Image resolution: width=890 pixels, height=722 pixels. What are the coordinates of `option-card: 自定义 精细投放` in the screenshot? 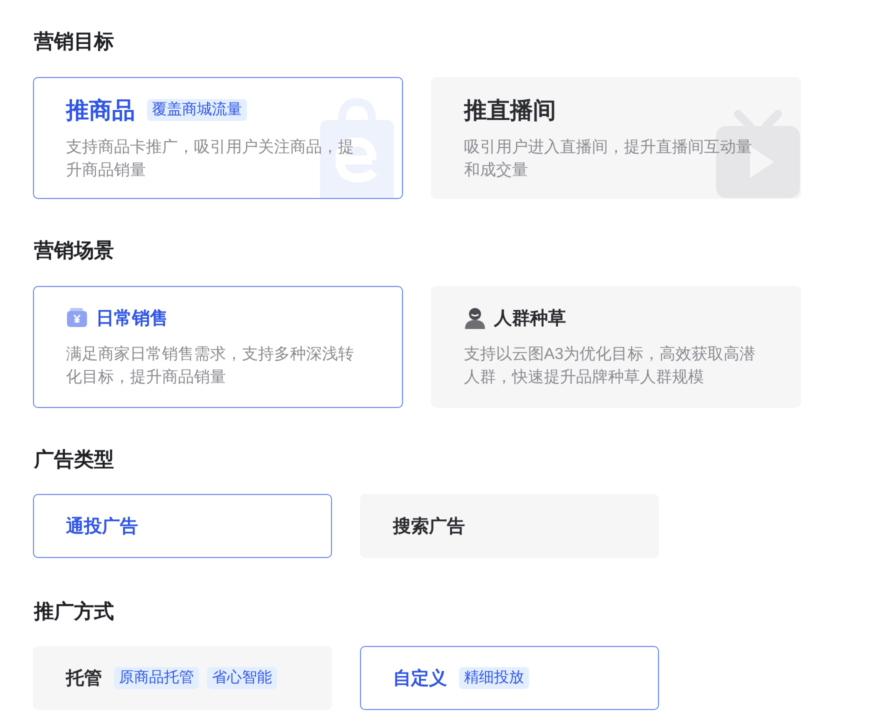 It's located at (509, 678).